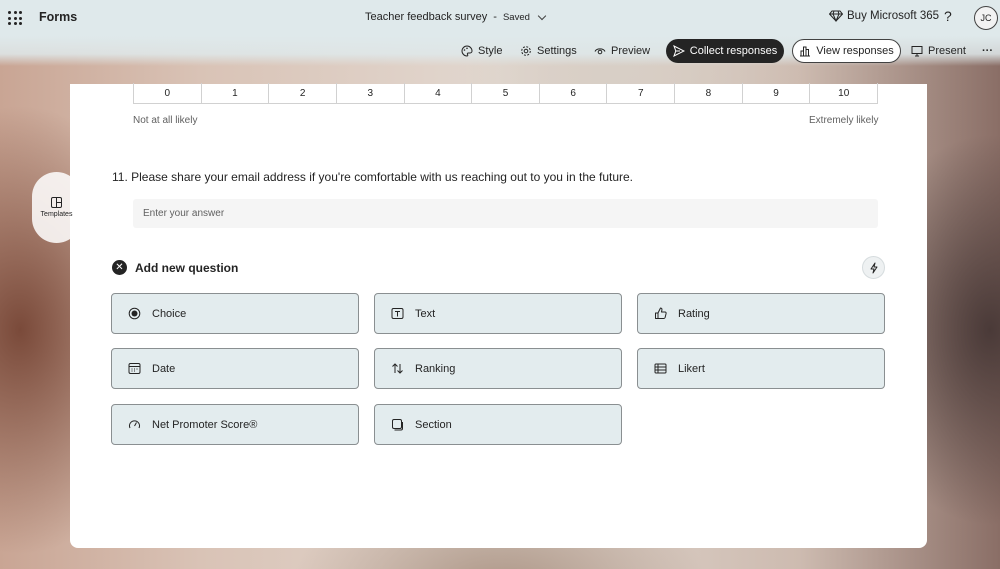  I want to click on diamond-icon, so click(836, 16).